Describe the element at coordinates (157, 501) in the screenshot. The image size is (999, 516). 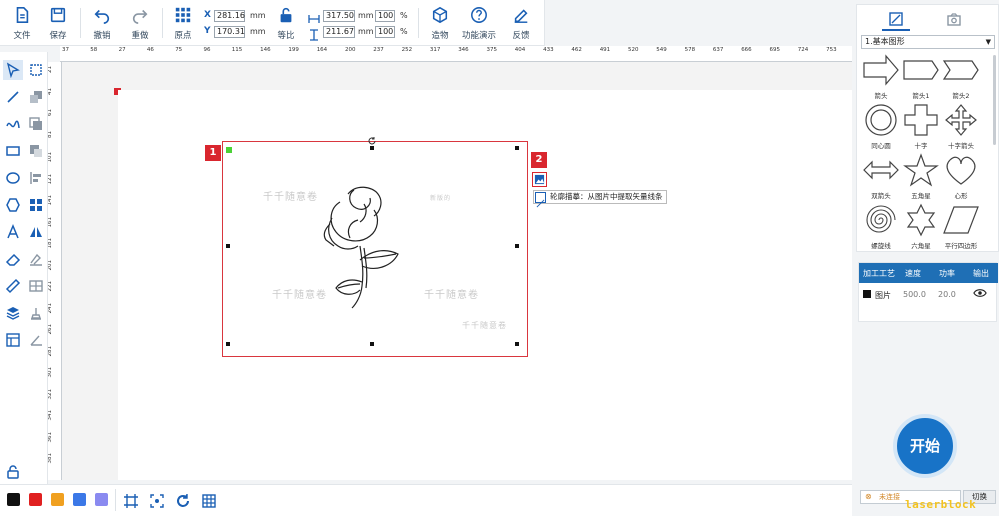
I see `center-button` at that location.